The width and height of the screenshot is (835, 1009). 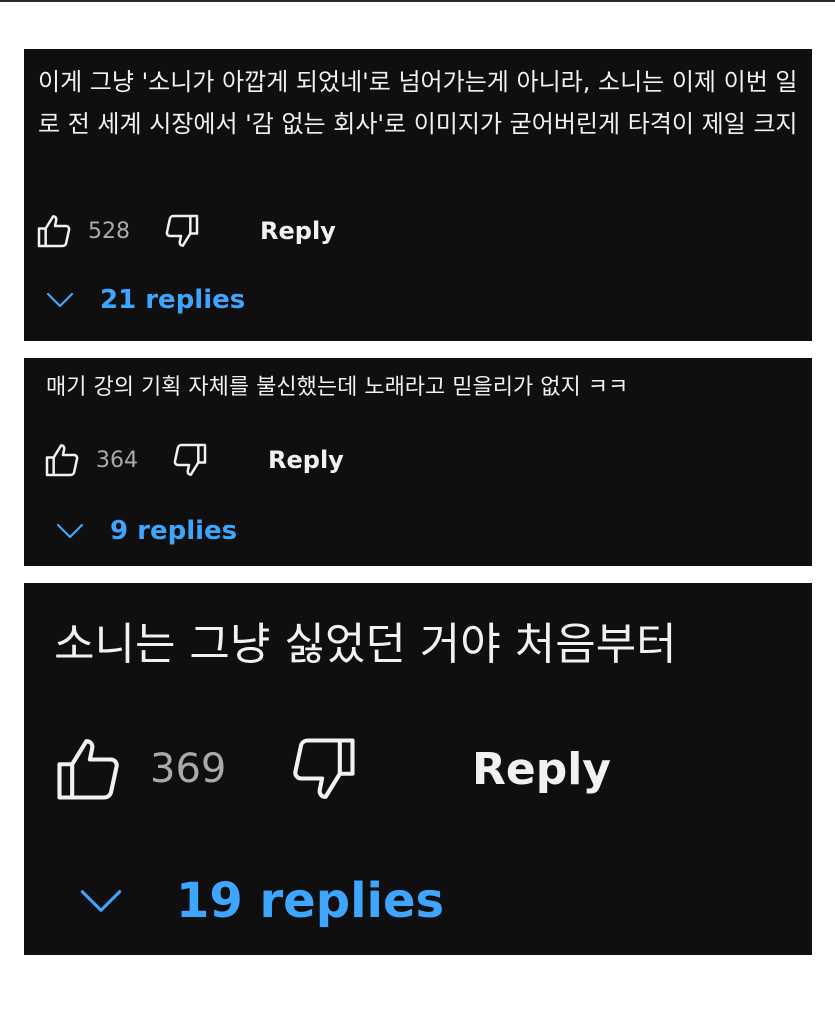 I want to click on replies-count-label: 9 replies, so click(x=174, y=531).